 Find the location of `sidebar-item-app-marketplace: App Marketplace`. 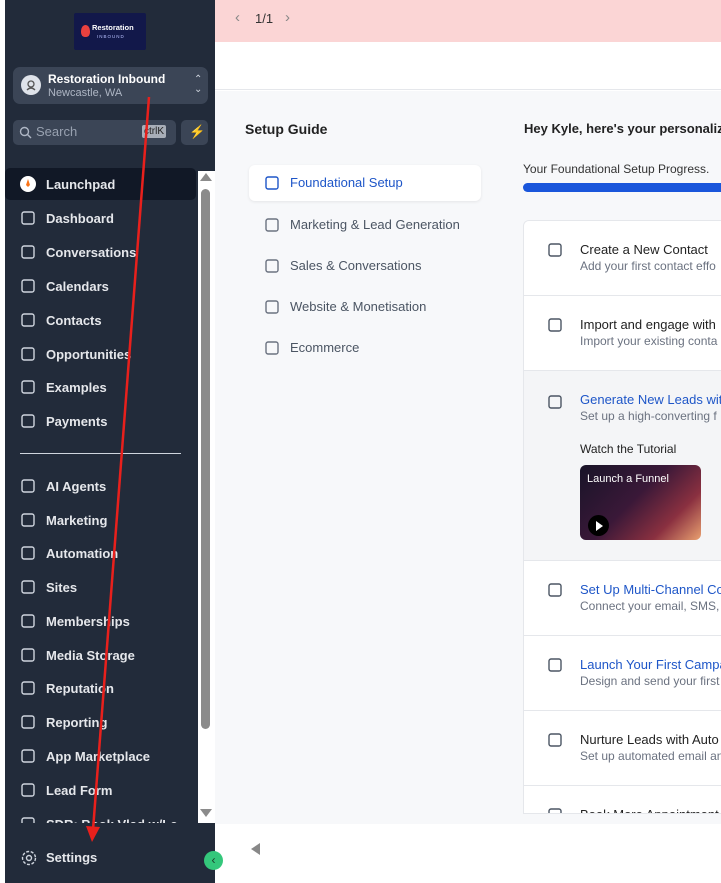

sidebar-item-app-marketplace: App Marketplace is located at coordinates (100, 756).